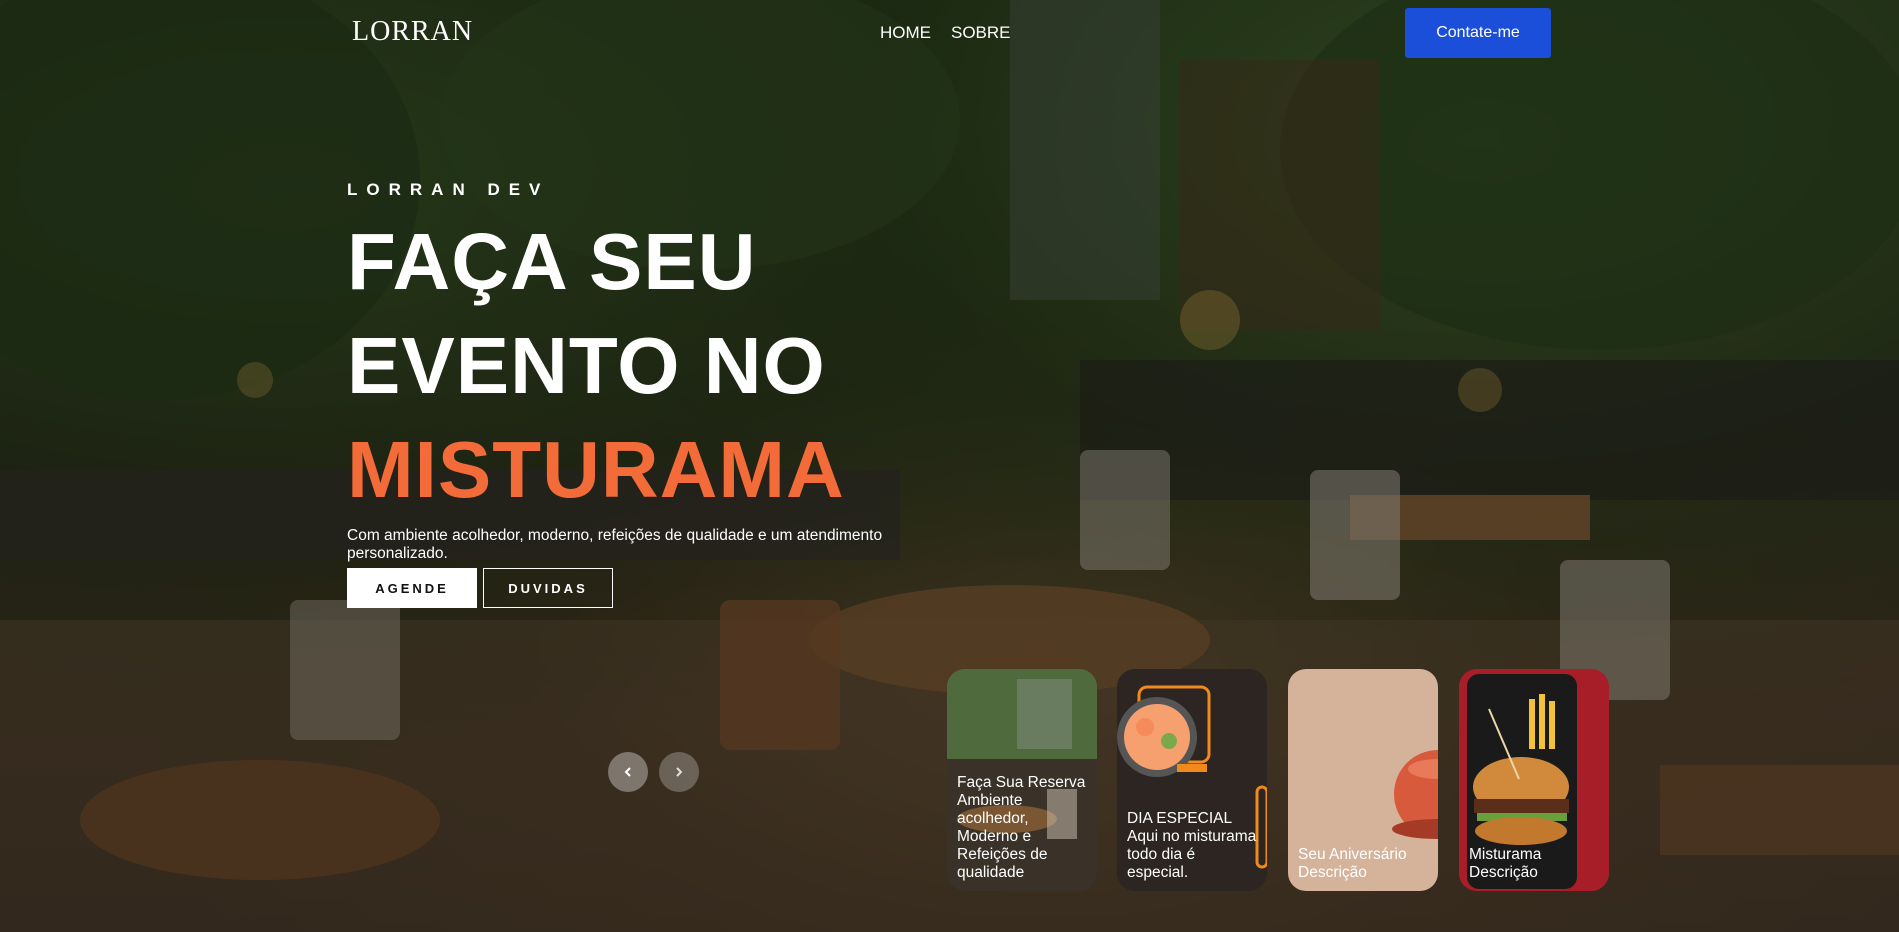 The image size is (1899, 932). Describe the element at coordinates (981, 33) in the screenshot. I see `nav-sobre-link: SOBRE` at that location.